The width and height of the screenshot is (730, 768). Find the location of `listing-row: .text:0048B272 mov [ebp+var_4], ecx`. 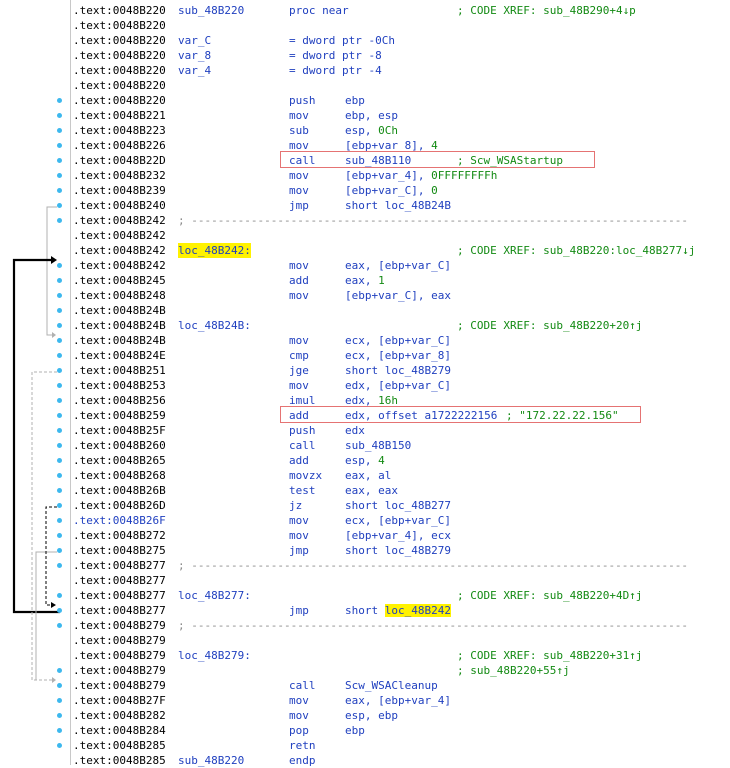

listing-row: .text:0048B272 mov [ebp+var_4], ecx is located at coordinates (401, 535).